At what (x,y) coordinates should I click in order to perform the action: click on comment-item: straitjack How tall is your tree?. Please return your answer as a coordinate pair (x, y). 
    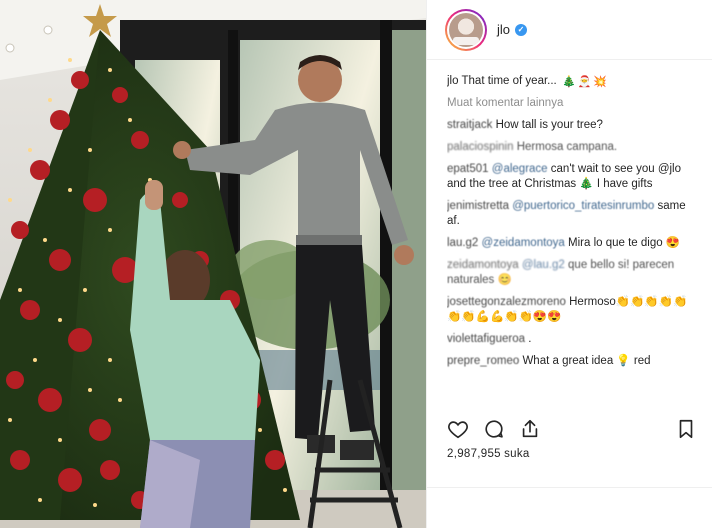
    Looking at the image, I should click on (572, 125).